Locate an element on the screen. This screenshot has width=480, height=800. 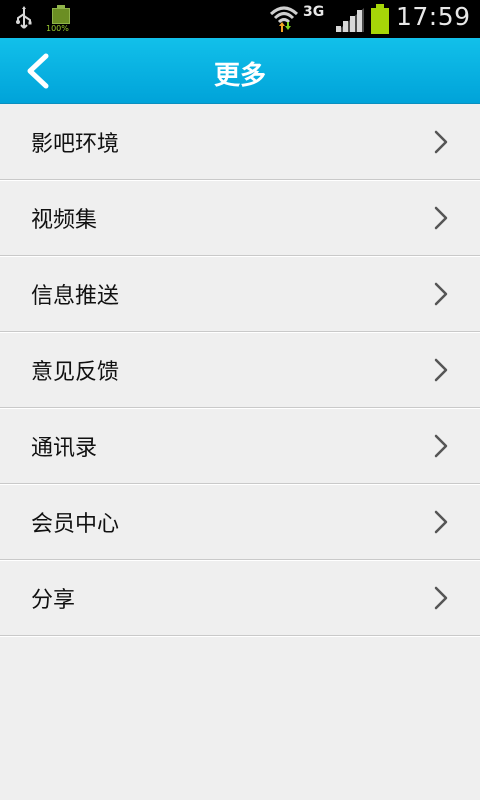
wifi-icon is located at coordinates (284, 19).